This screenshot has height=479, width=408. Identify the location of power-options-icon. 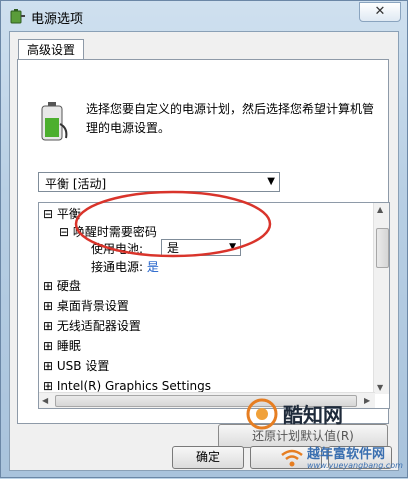
(17, 16).